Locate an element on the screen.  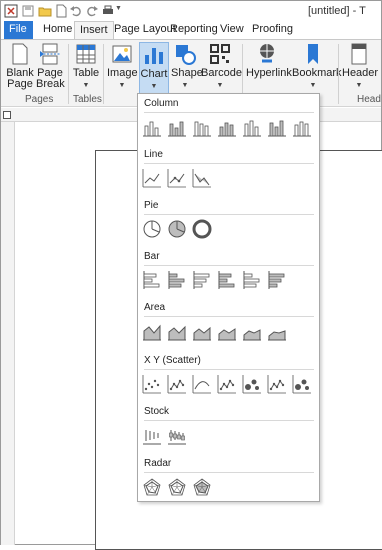
bar-chart-type-6-icon is located at coordinates (277, 280).